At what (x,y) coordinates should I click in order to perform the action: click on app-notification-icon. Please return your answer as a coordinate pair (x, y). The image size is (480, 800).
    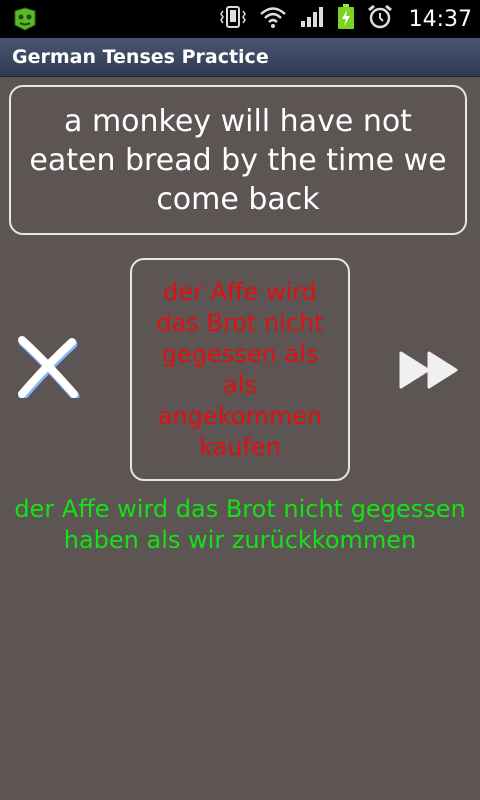
    Looking at the image, I should click on (25, 19).